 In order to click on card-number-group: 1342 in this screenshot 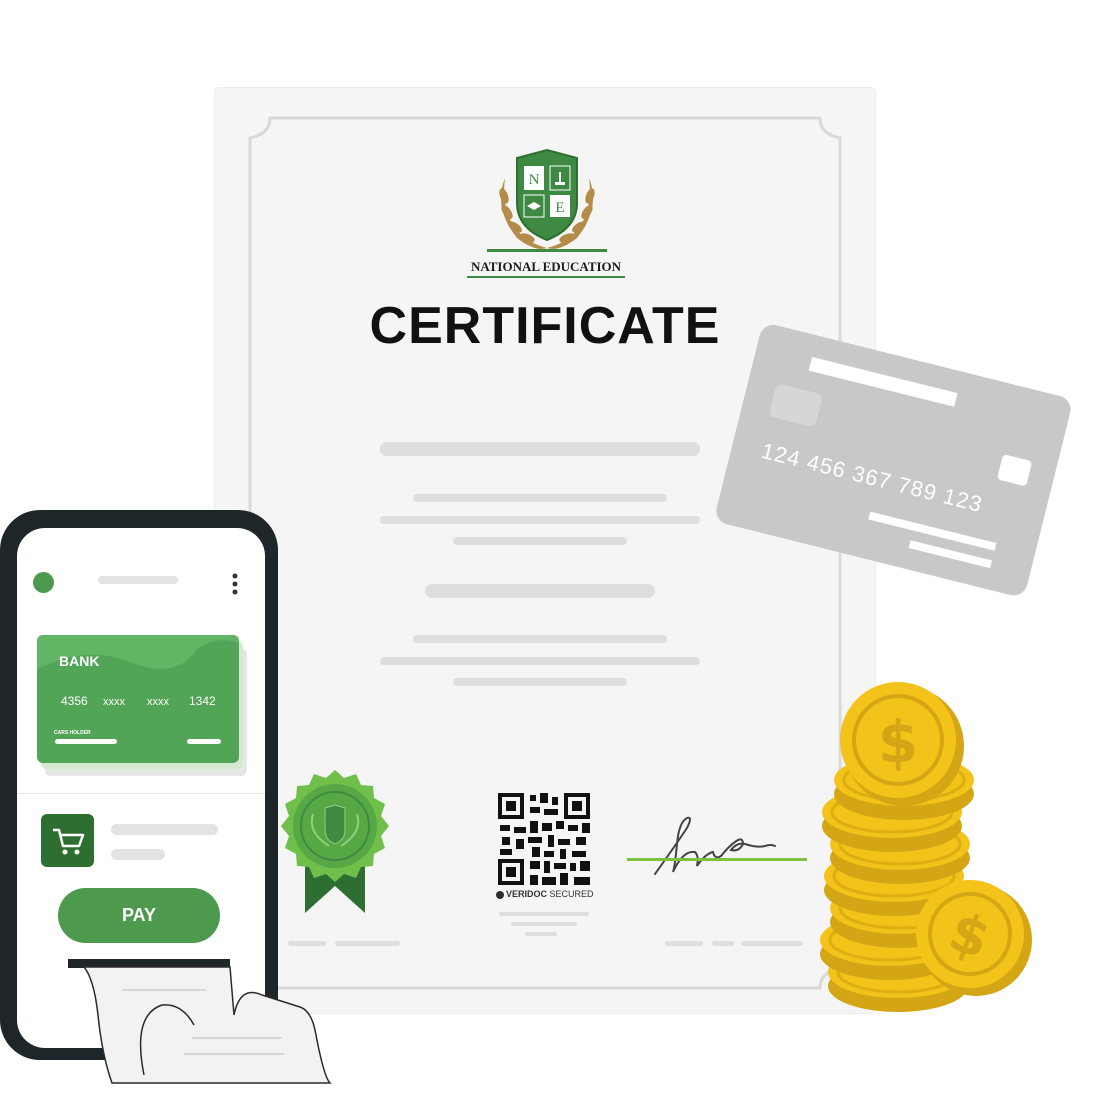, I will do `click(202, 701)`.